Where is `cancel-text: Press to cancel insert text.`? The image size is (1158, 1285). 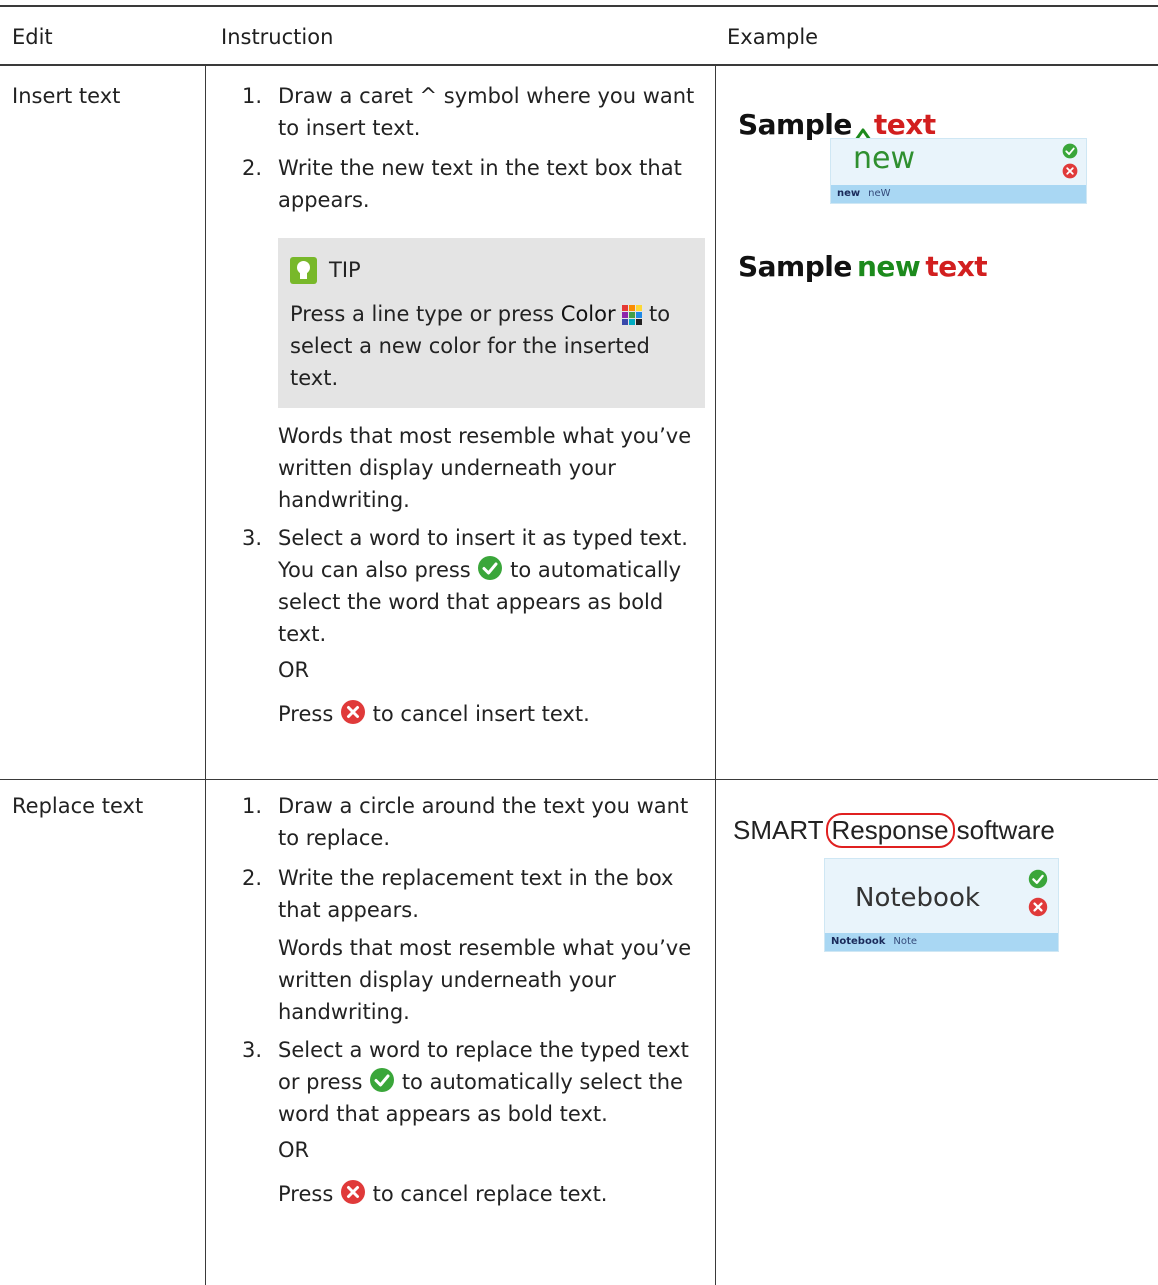
cancel-text: Press to cancel insert text. is located at coordinates (493, 714).